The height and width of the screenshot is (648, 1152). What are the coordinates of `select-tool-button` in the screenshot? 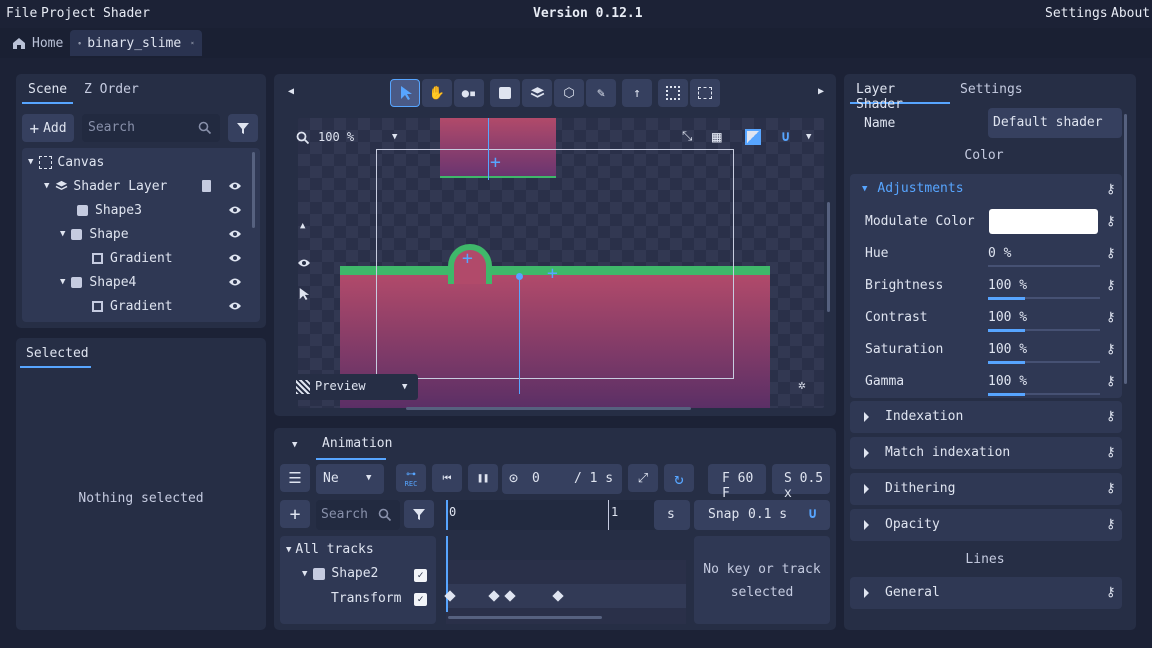 It's located at (405, 93).